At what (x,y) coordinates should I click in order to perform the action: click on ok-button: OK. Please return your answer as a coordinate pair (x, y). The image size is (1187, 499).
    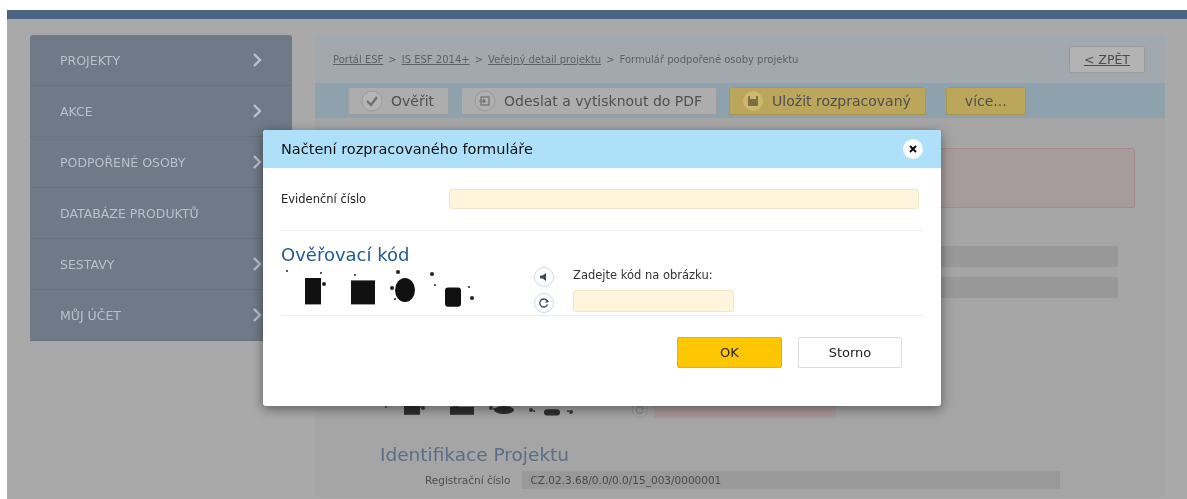
    Looking at the image, I should click on (729, 352).